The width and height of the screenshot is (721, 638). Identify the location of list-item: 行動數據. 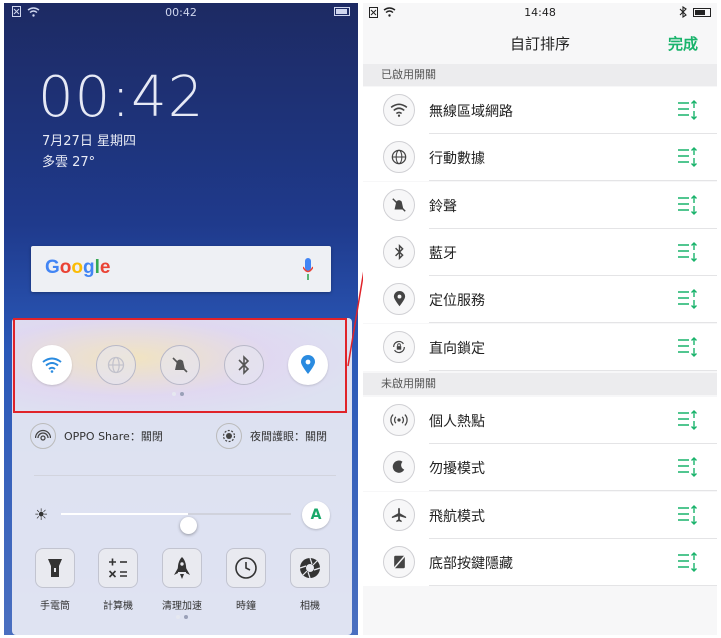
(540, 158).